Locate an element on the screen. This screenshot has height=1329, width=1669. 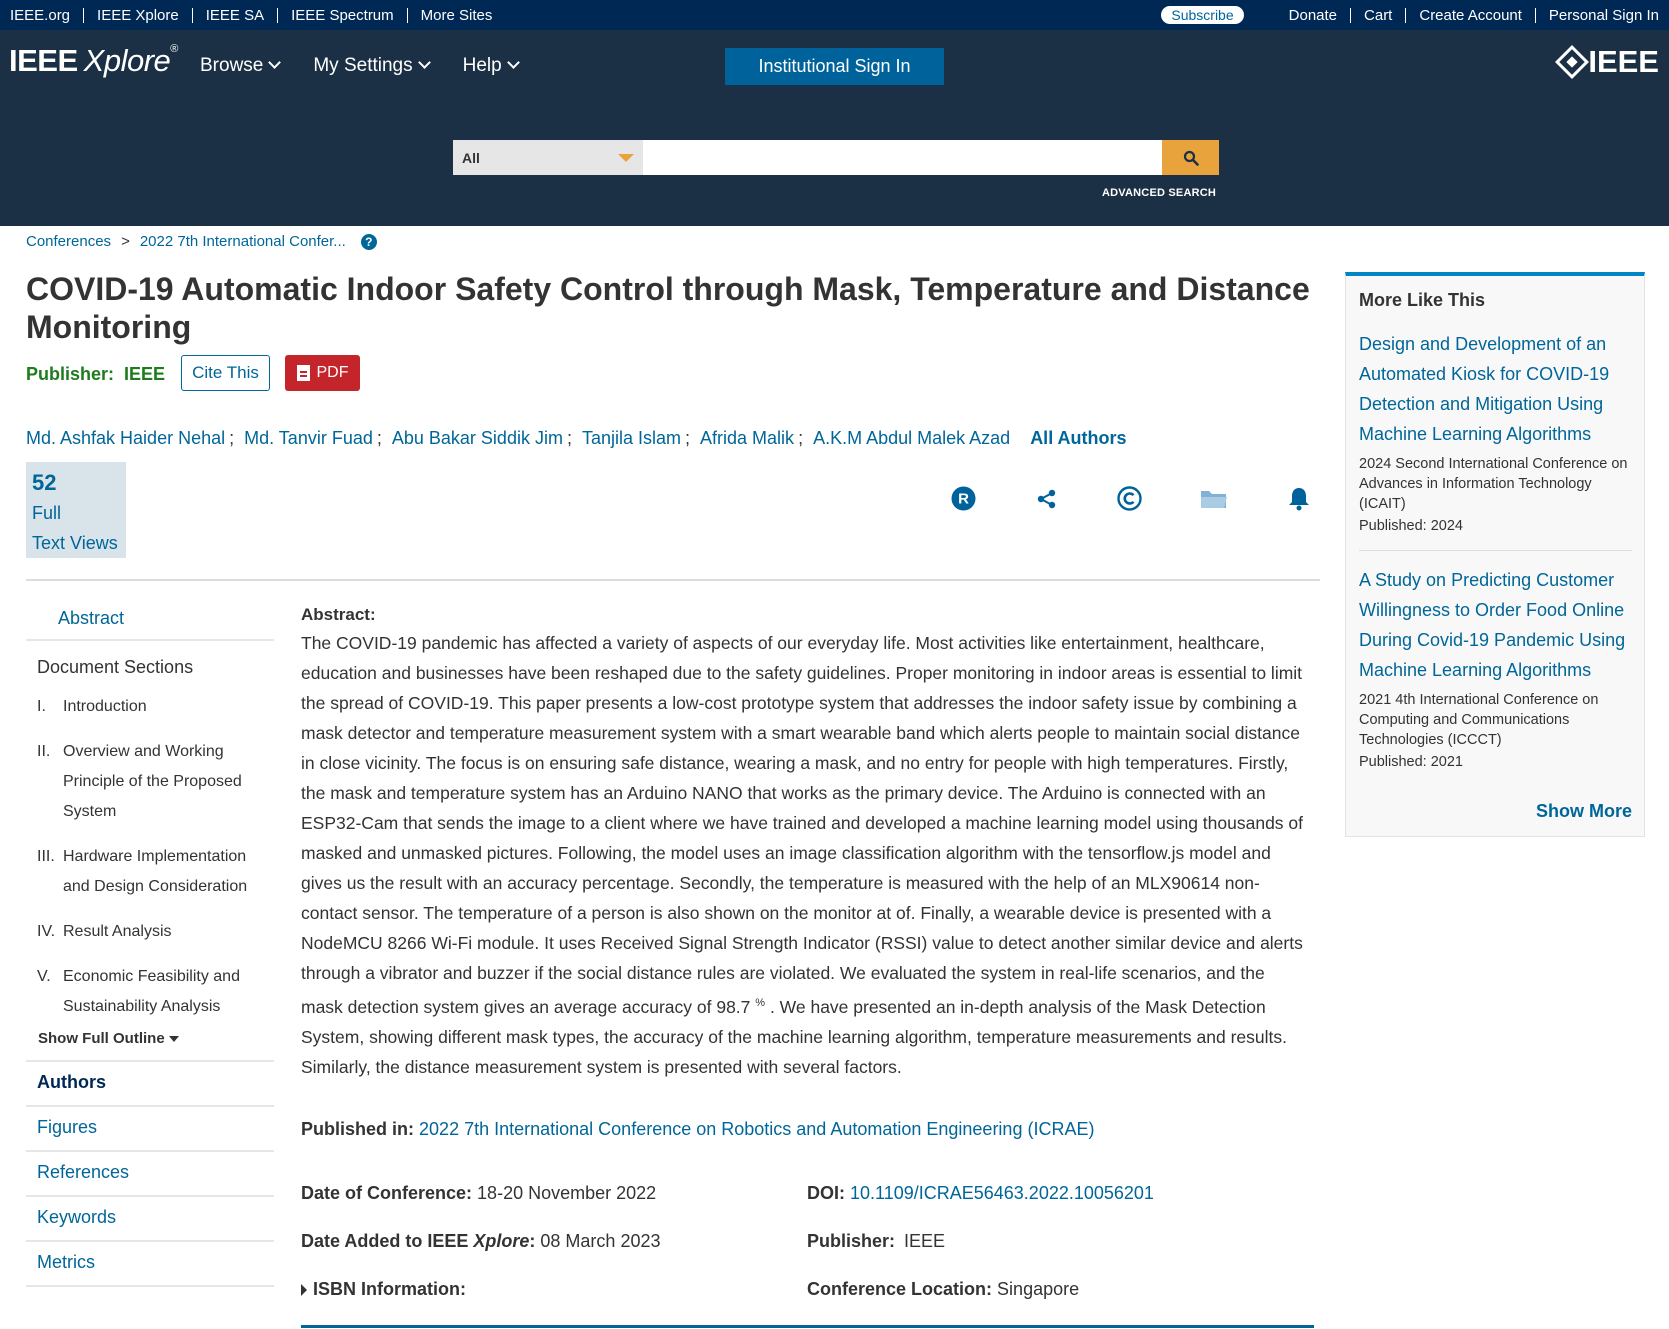
nav-help: Help is located at coordinates (491, 66).